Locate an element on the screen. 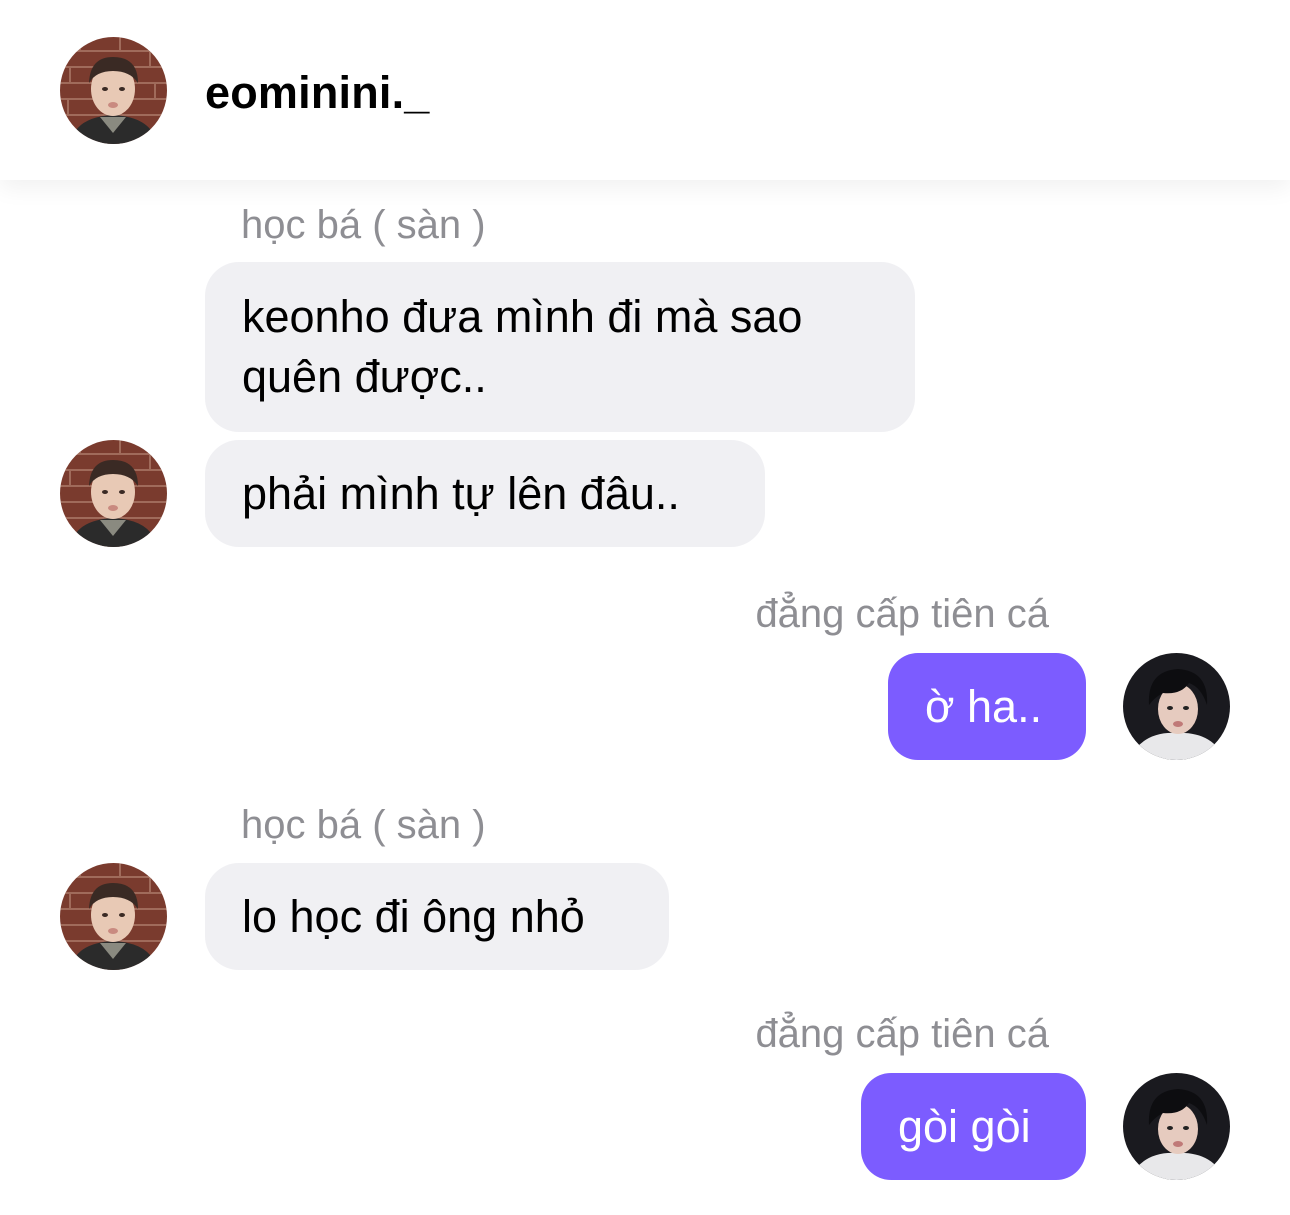 Image resolution: width=1290 pixels, height=1215 pixels. message-bubble-incoming: keonho đưa mình đi mà sao quên được.. is located at coordinates (560, 347).